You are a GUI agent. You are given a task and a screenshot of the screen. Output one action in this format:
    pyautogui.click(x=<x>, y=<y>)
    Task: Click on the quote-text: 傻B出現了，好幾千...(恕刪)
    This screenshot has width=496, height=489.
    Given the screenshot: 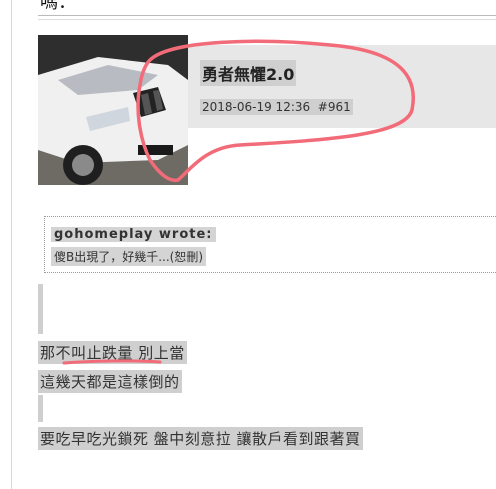 What is the action you would take?
    pyautogui.click(x=129, y=256)
    